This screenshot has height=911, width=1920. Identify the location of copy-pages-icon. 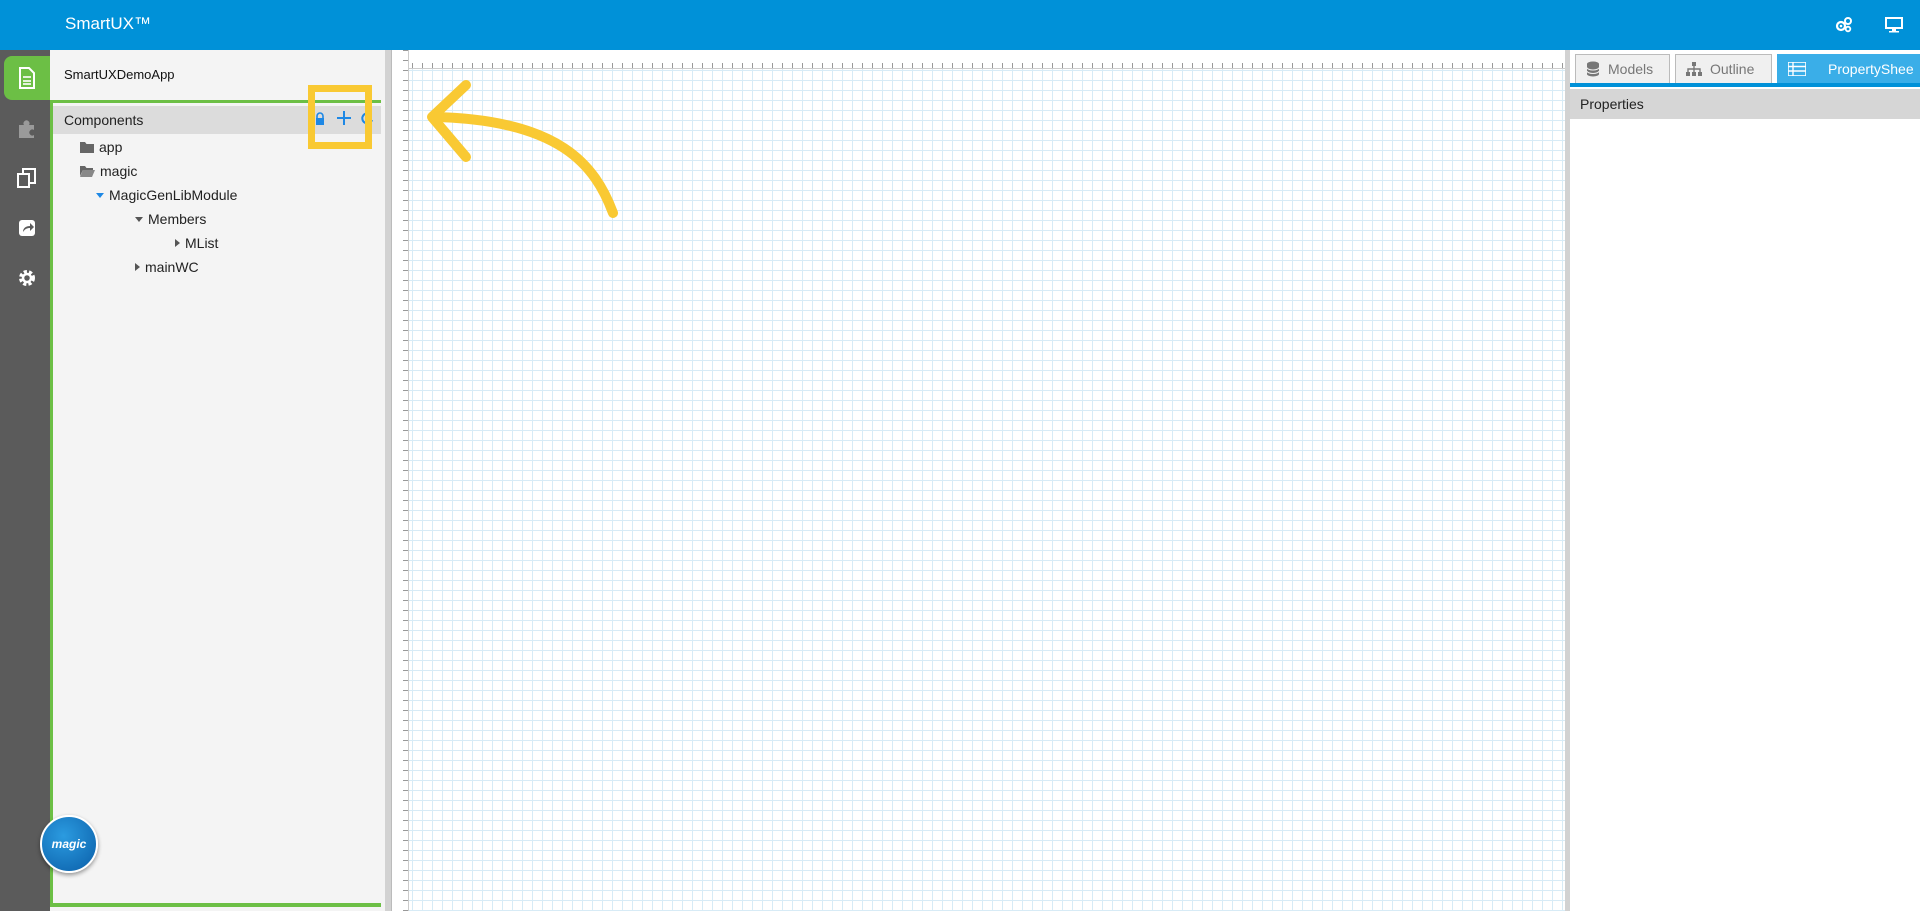
(26, 178).